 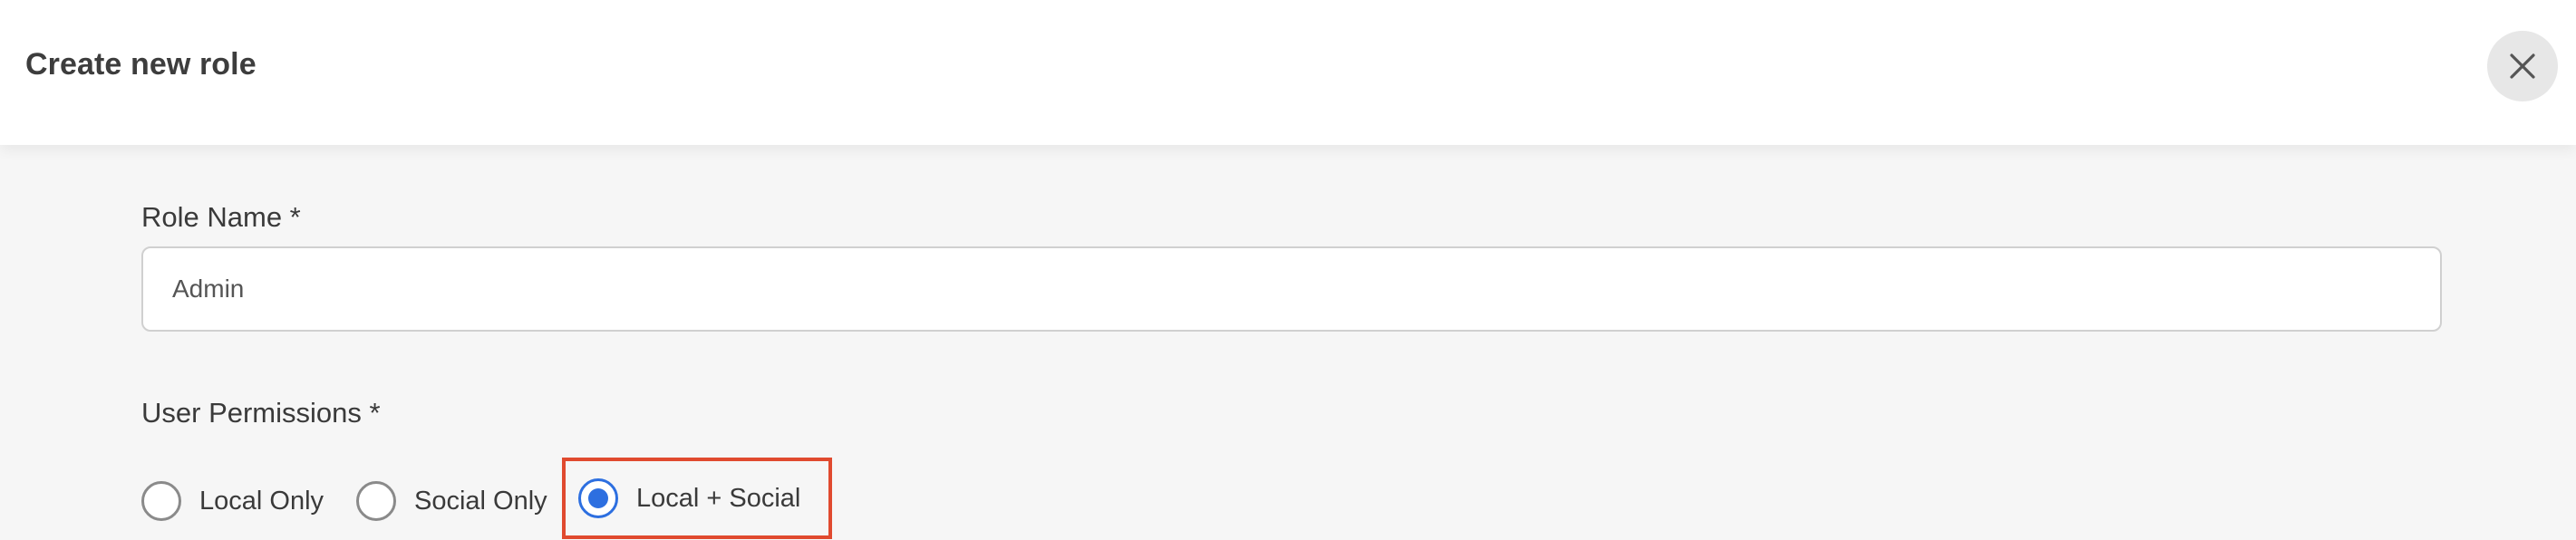 I want to click on role-name-input, so click(x=1291, y=289).